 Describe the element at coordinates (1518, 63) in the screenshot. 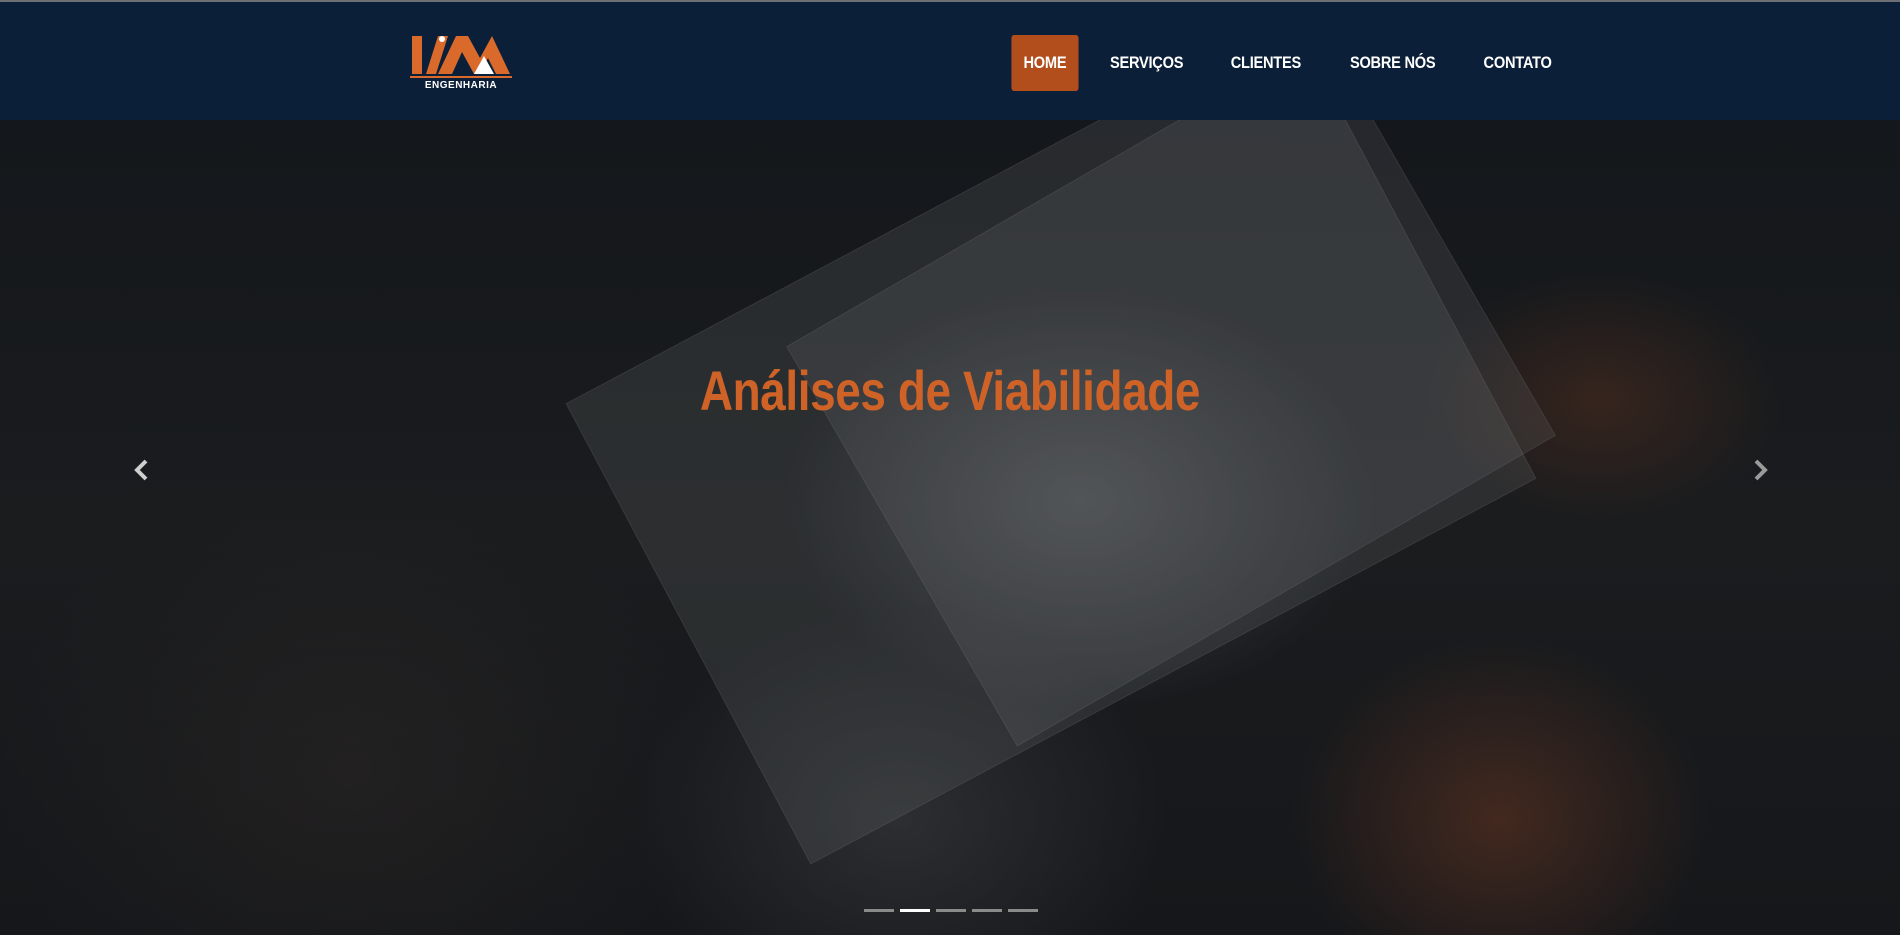

I see `nav-contato: CONTATO` at that location.